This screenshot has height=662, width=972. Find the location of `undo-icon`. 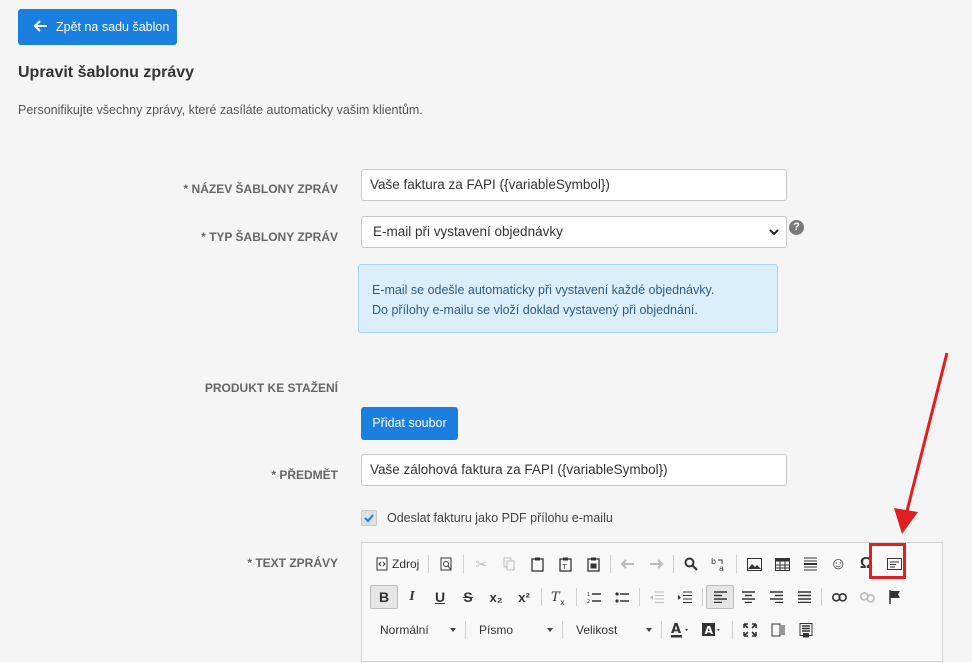

undo-icon is located at coordinates (628, 564).